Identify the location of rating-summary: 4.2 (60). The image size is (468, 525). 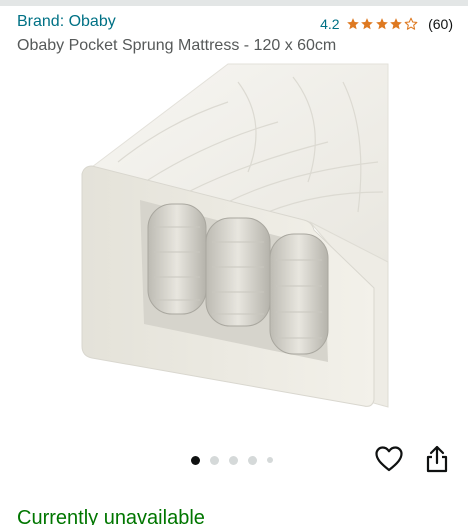
(386, 24).